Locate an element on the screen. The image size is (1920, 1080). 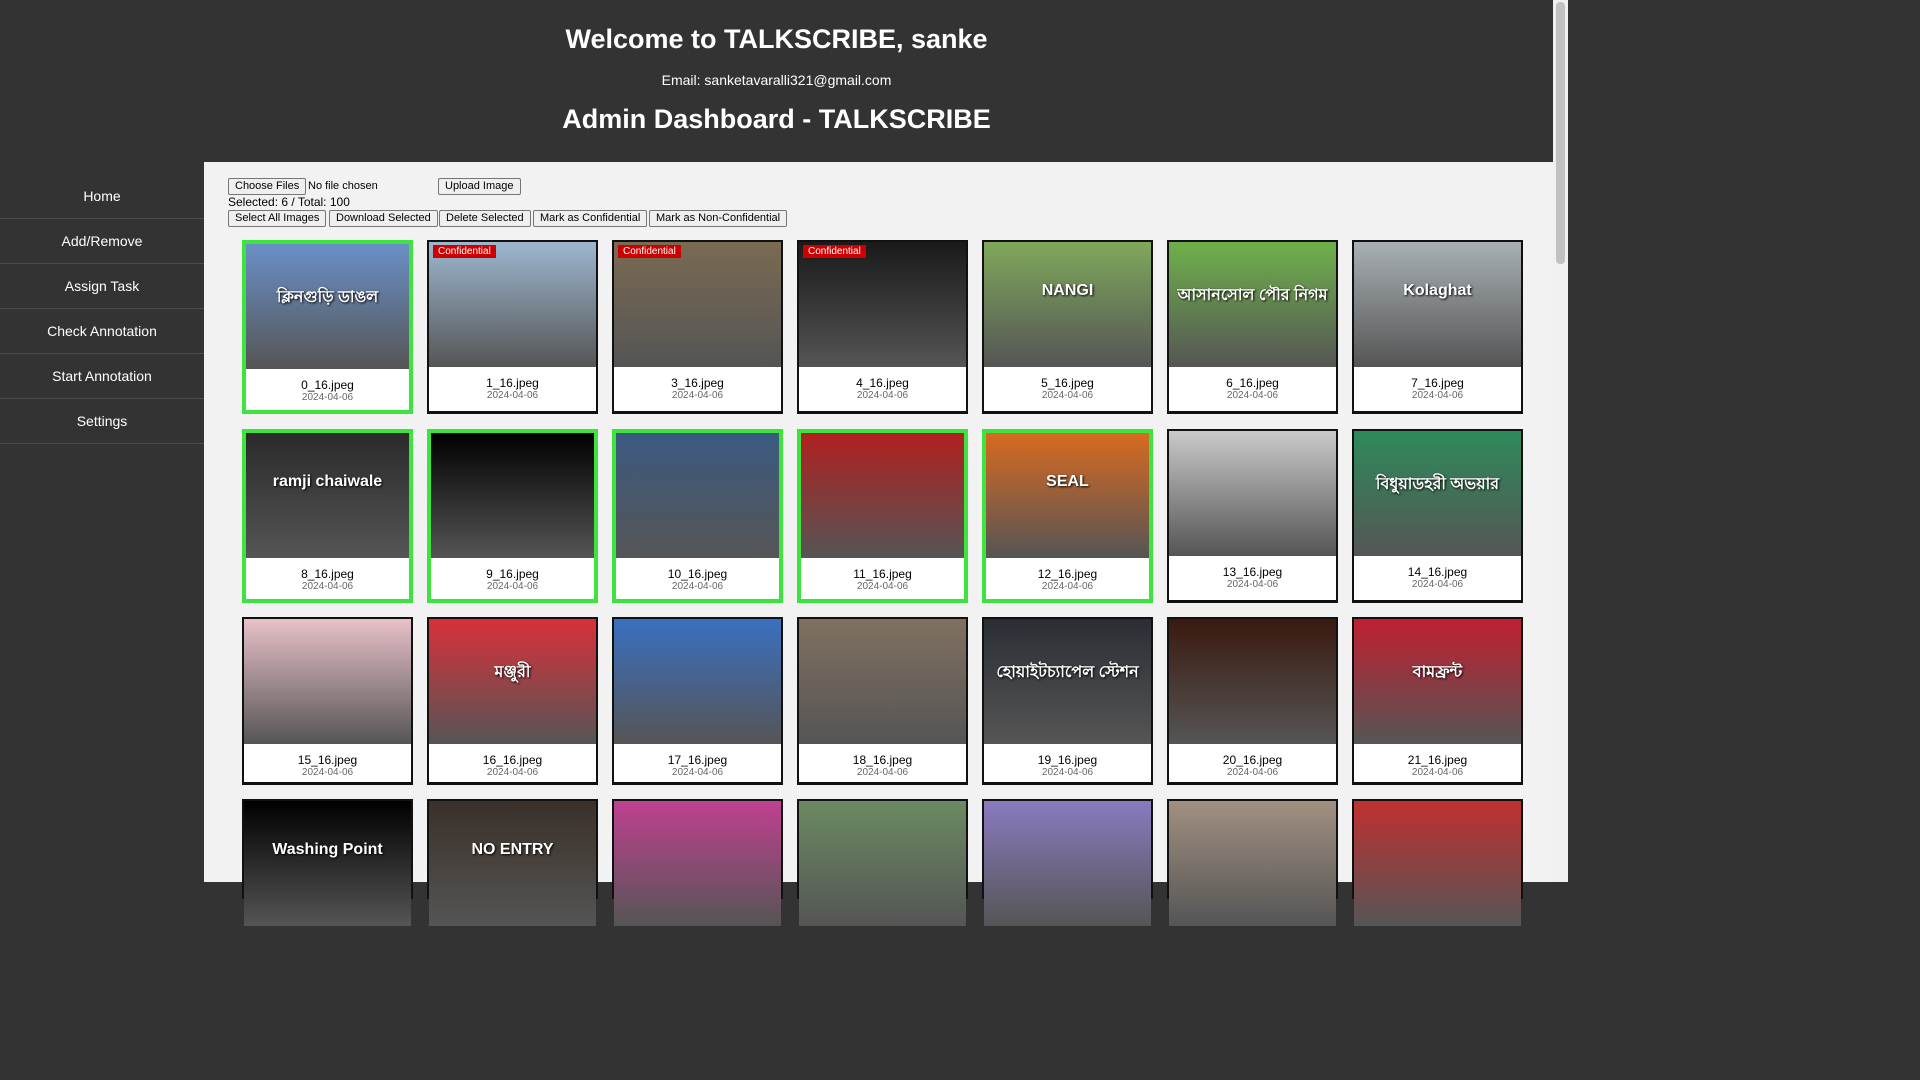
image-card: 17_16.jpeg 2024-04-06 is located at coordinates (697, 701).